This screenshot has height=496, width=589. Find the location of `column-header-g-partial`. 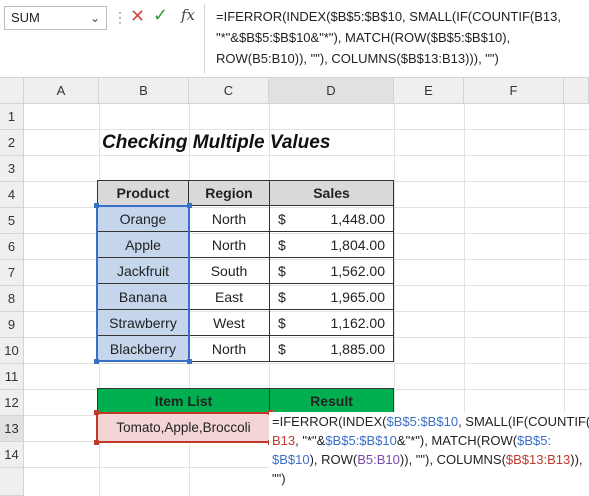

column-header-g-partial is located at coordinates (576, 91).